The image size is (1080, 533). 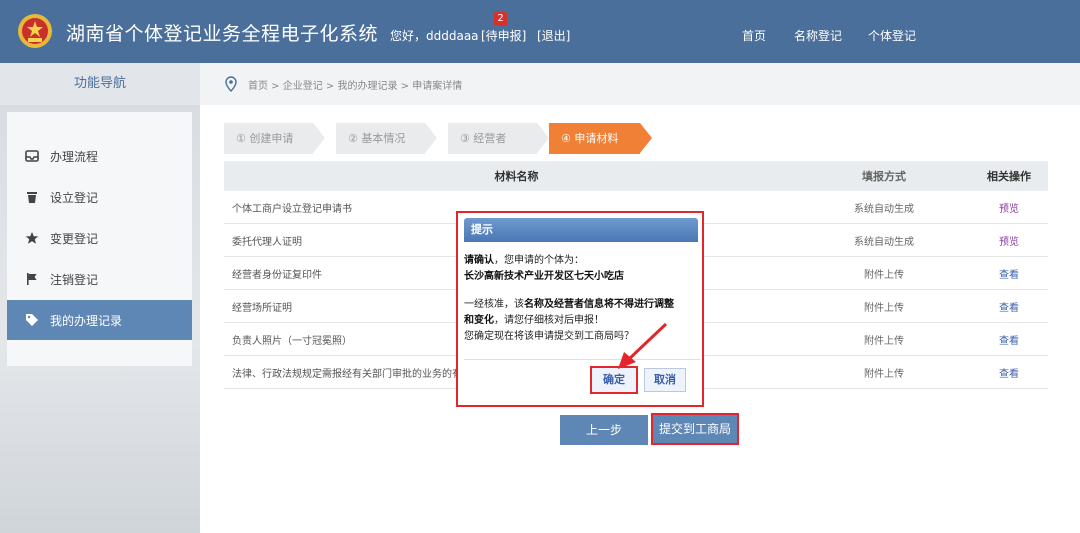 I want to click on sidebar-item-change: 变更登记, so click(x=99, y=238).